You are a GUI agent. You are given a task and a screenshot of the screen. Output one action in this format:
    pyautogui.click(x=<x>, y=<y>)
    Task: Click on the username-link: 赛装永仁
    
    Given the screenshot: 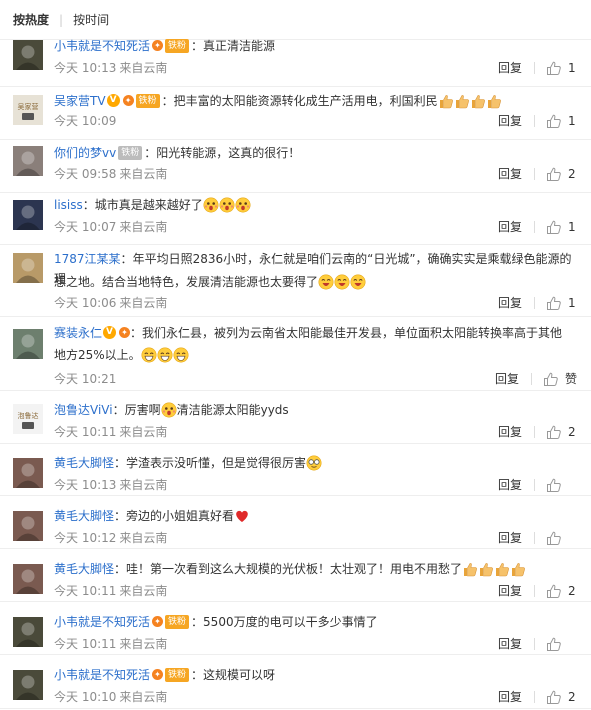 What is the action you would take?
    pyautogui.click(x=78, y=333)
    